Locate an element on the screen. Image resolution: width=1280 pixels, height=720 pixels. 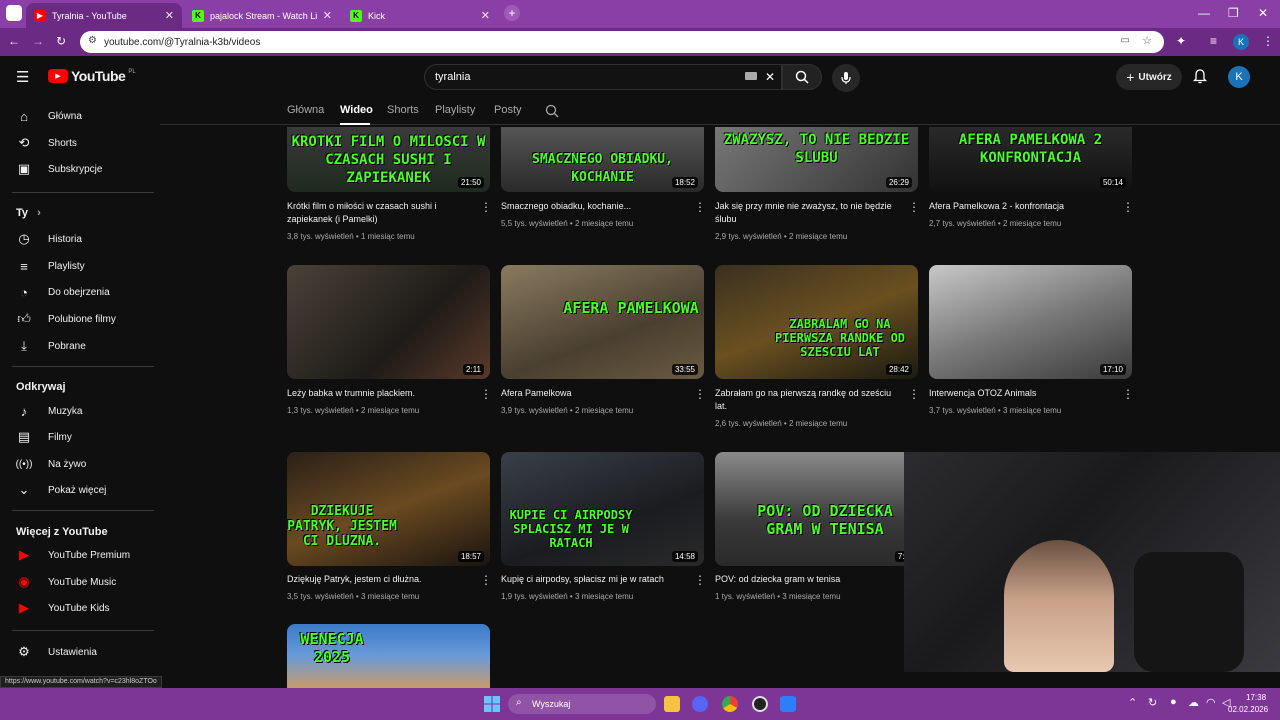
tab-pajalock: K pajalock Stream - Watch Live o ✕ is located at coordinates (262, 15).